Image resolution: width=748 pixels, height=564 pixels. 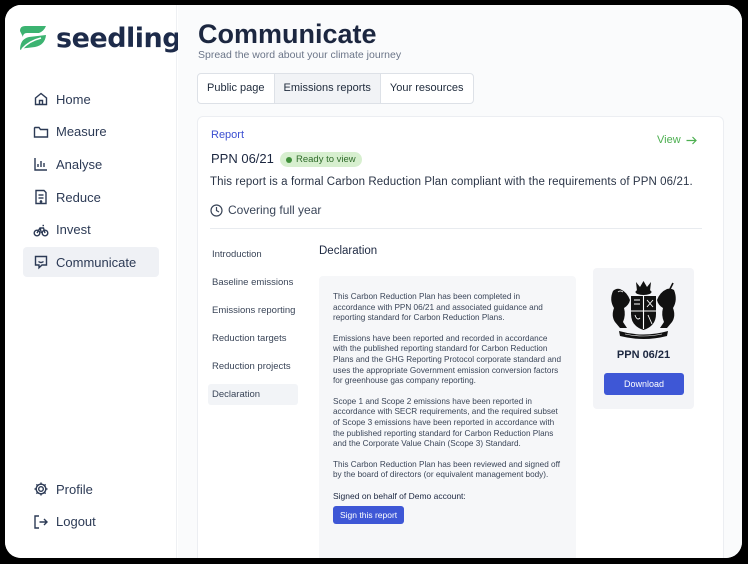 I want to click on status-dot-icon, so click(x=289, y=159).